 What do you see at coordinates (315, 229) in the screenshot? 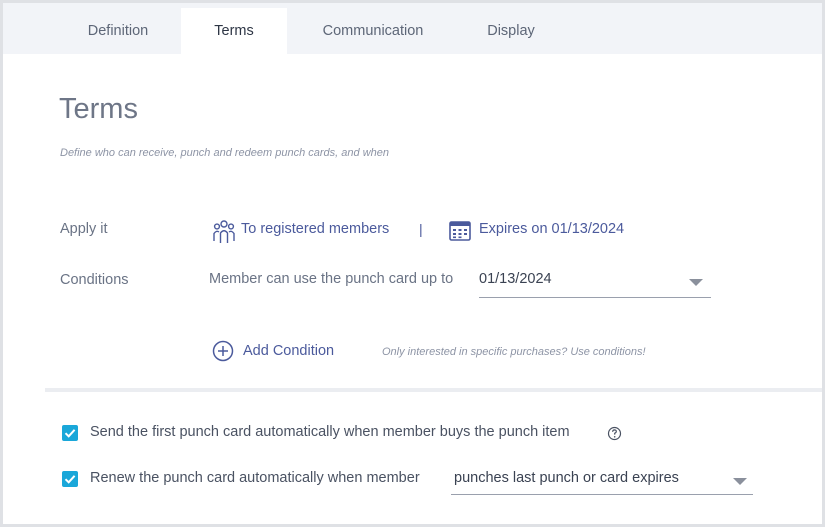
I see `registered-members-label: To registered members` at bounding box center [315, 229].